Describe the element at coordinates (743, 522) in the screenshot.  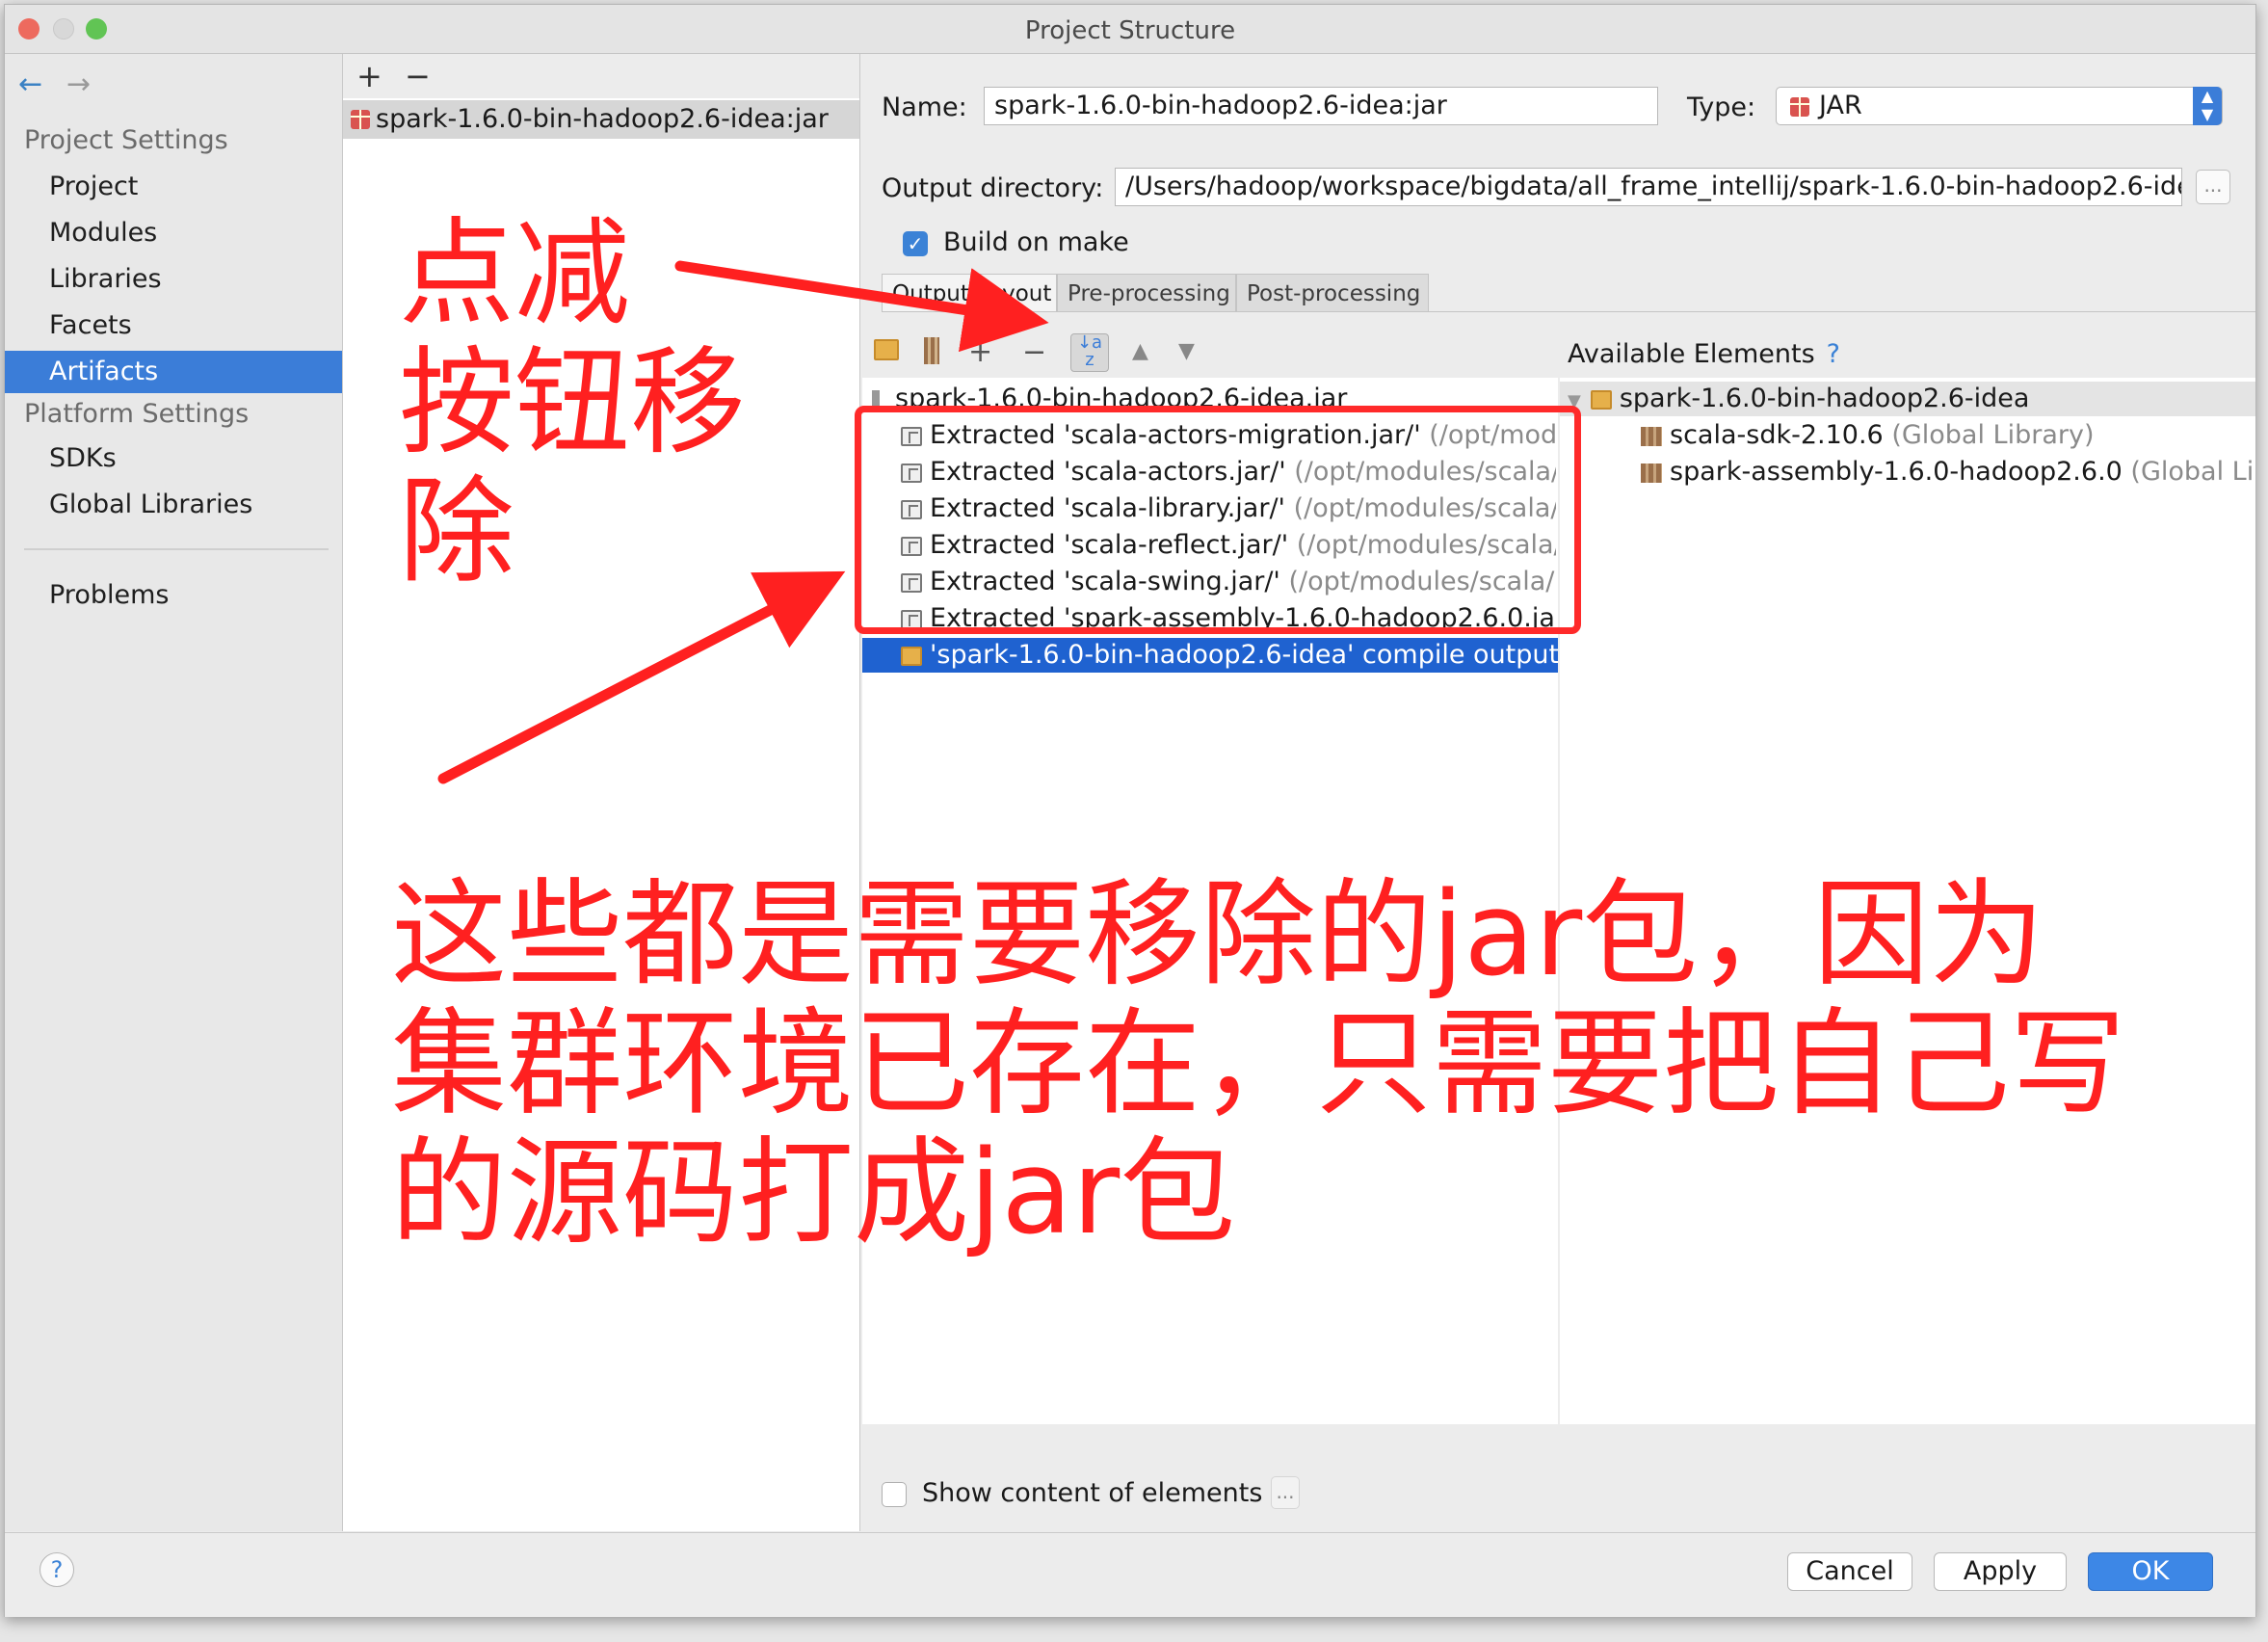
I see `annotation-arrows` at that location.